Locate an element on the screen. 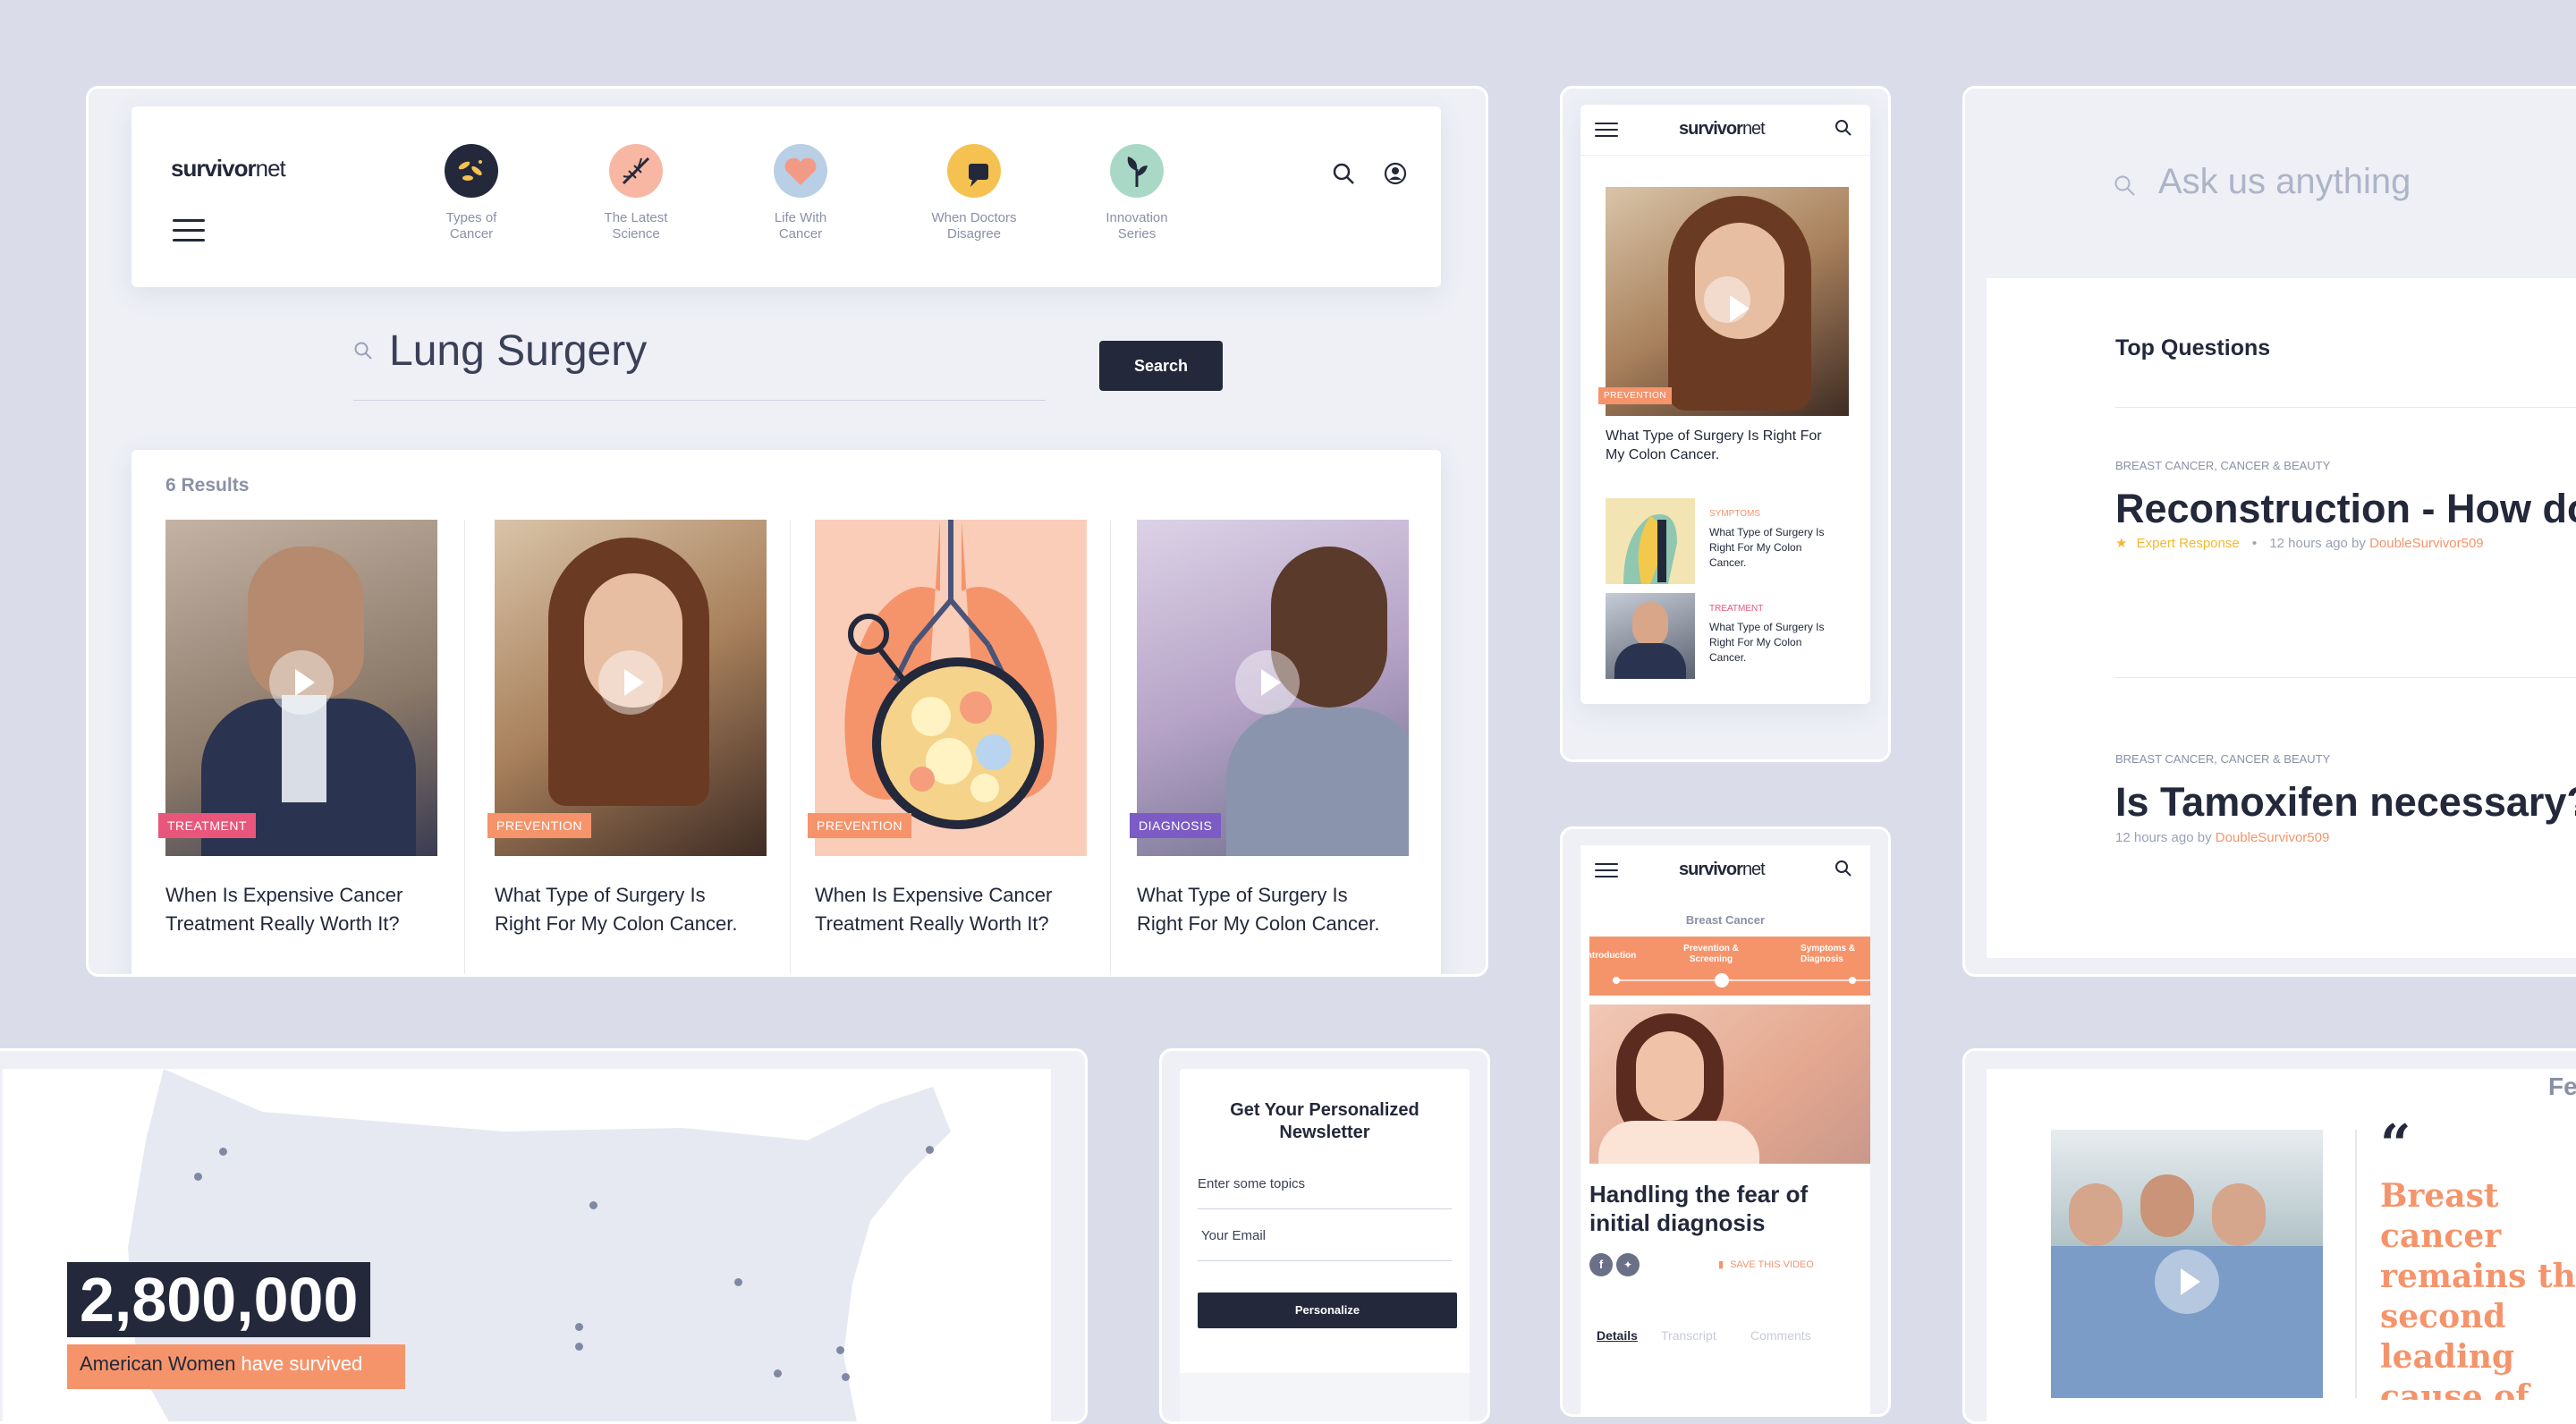 This screenshot has height=1424, width=2576. ask-search-bar: Ask us anything is located at coordinates (2281, 191).